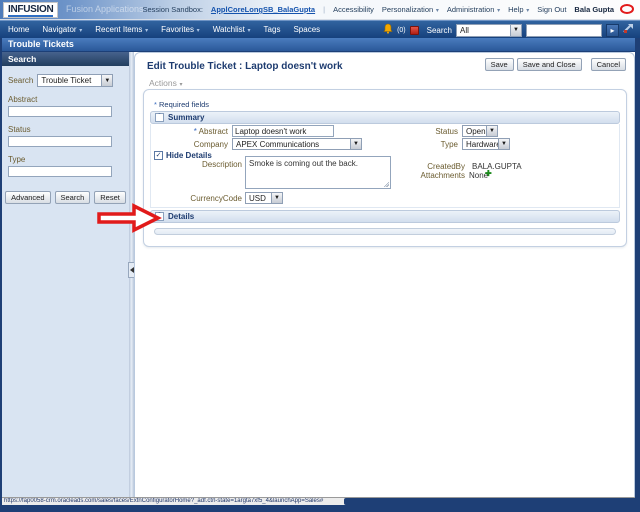 This screenshot has height=512, width=640. What do you see at coordinates (159, 117) in the screenshot?
I see `collapse-section-icon: ˇ` at bounding box center [159, 117].